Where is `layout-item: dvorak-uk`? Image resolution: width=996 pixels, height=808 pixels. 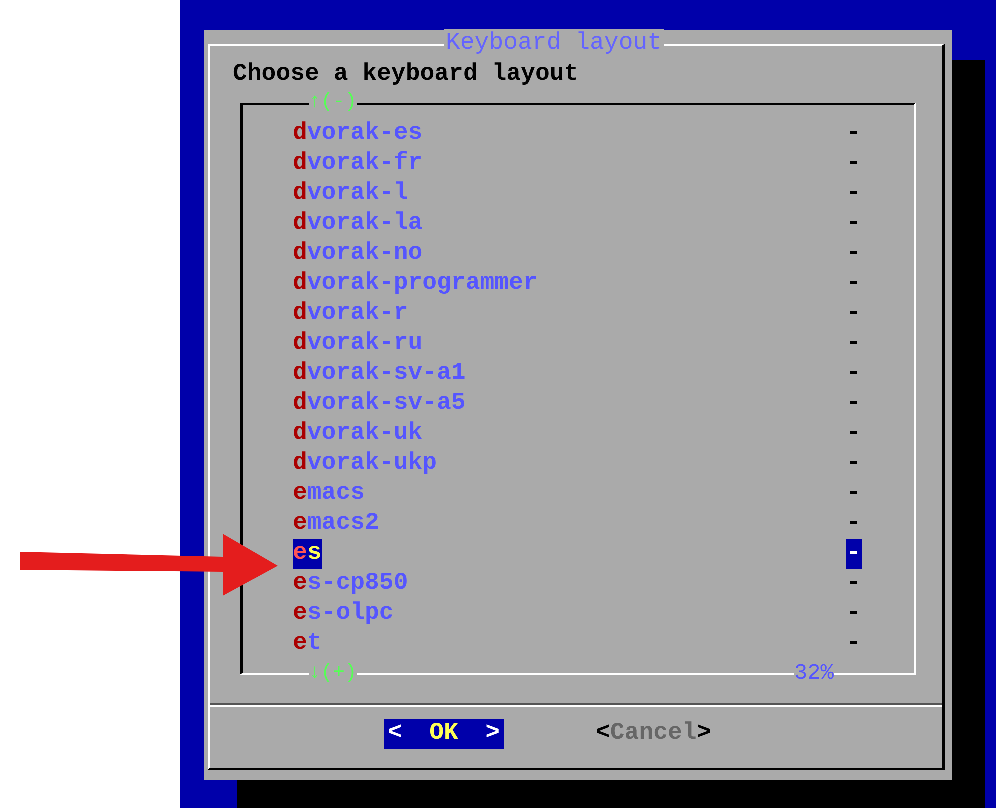 layout-item: dvorak-uk is located at coordinates (358, 434).